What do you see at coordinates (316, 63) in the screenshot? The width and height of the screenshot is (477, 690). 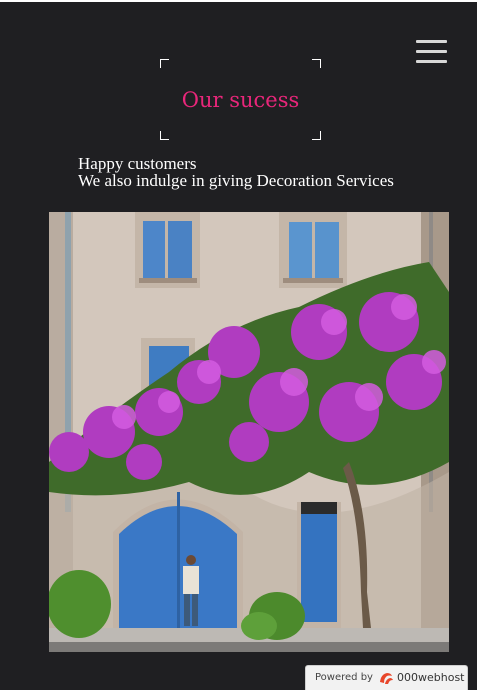 I see `frame-corner-top-right` at bounding box center [316, 63].